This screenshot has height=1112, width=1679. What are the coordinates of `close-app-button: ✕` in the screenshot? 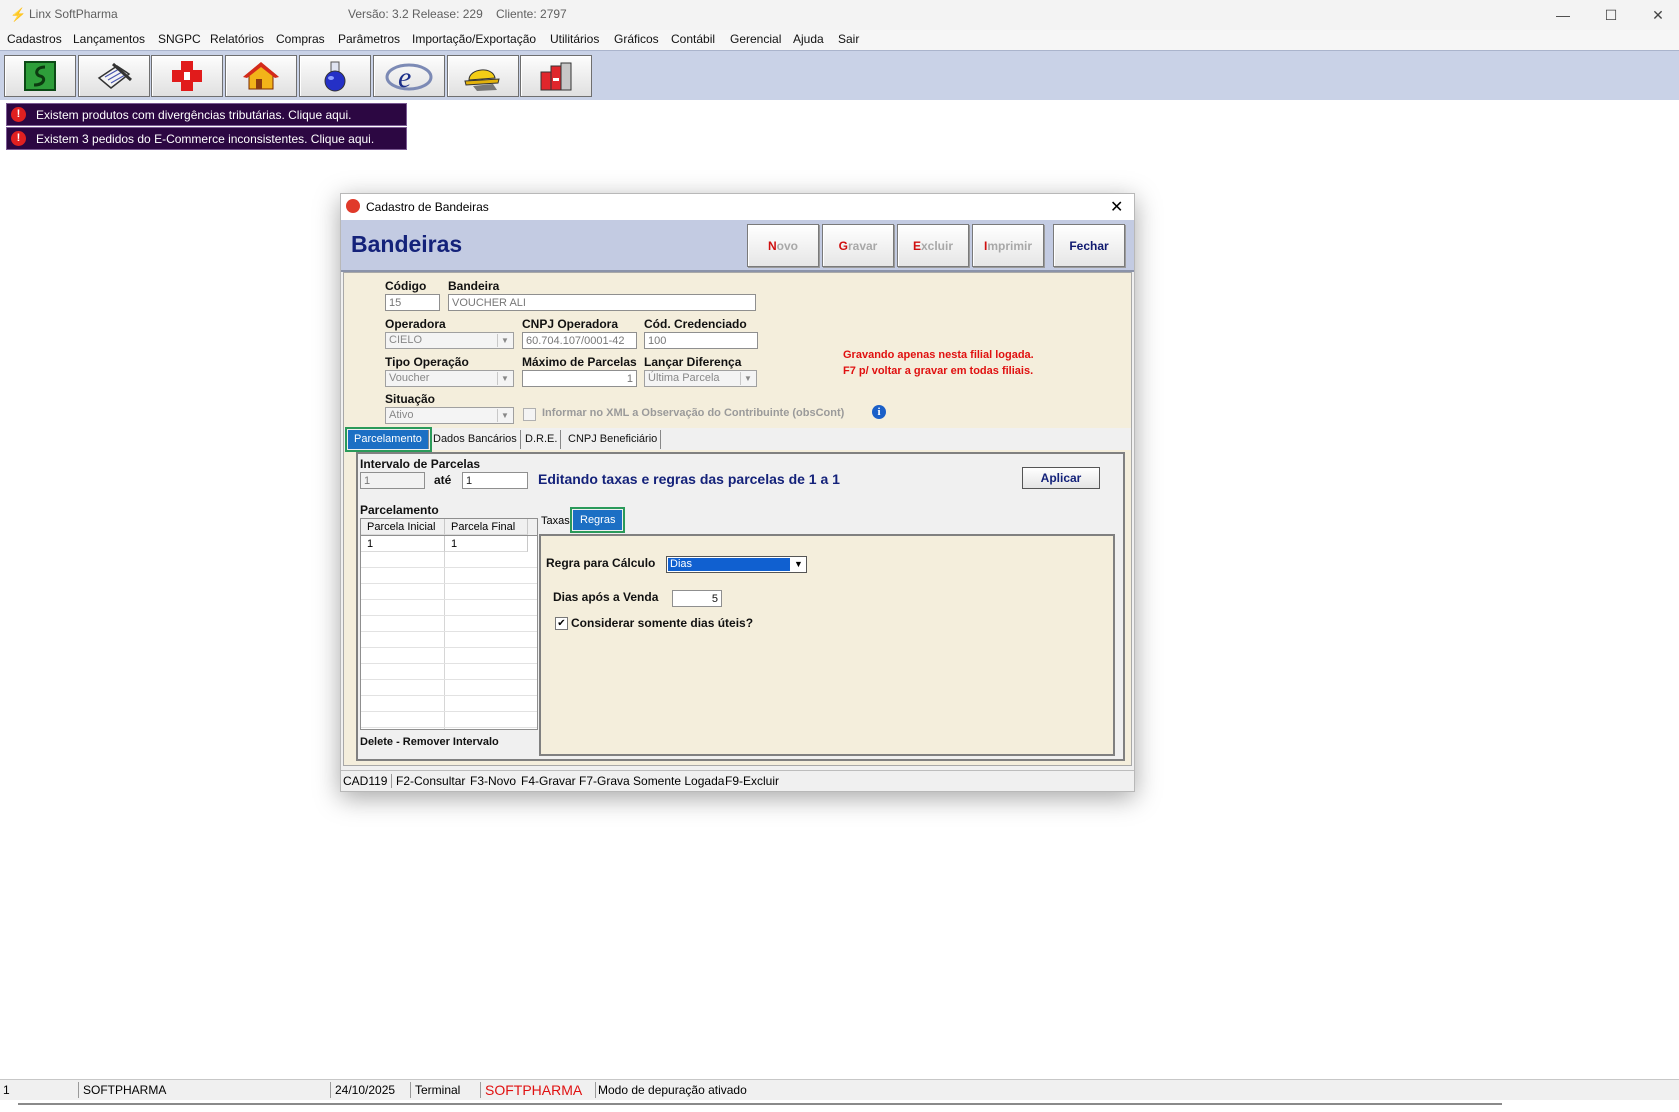 It's located at (1658, 15).